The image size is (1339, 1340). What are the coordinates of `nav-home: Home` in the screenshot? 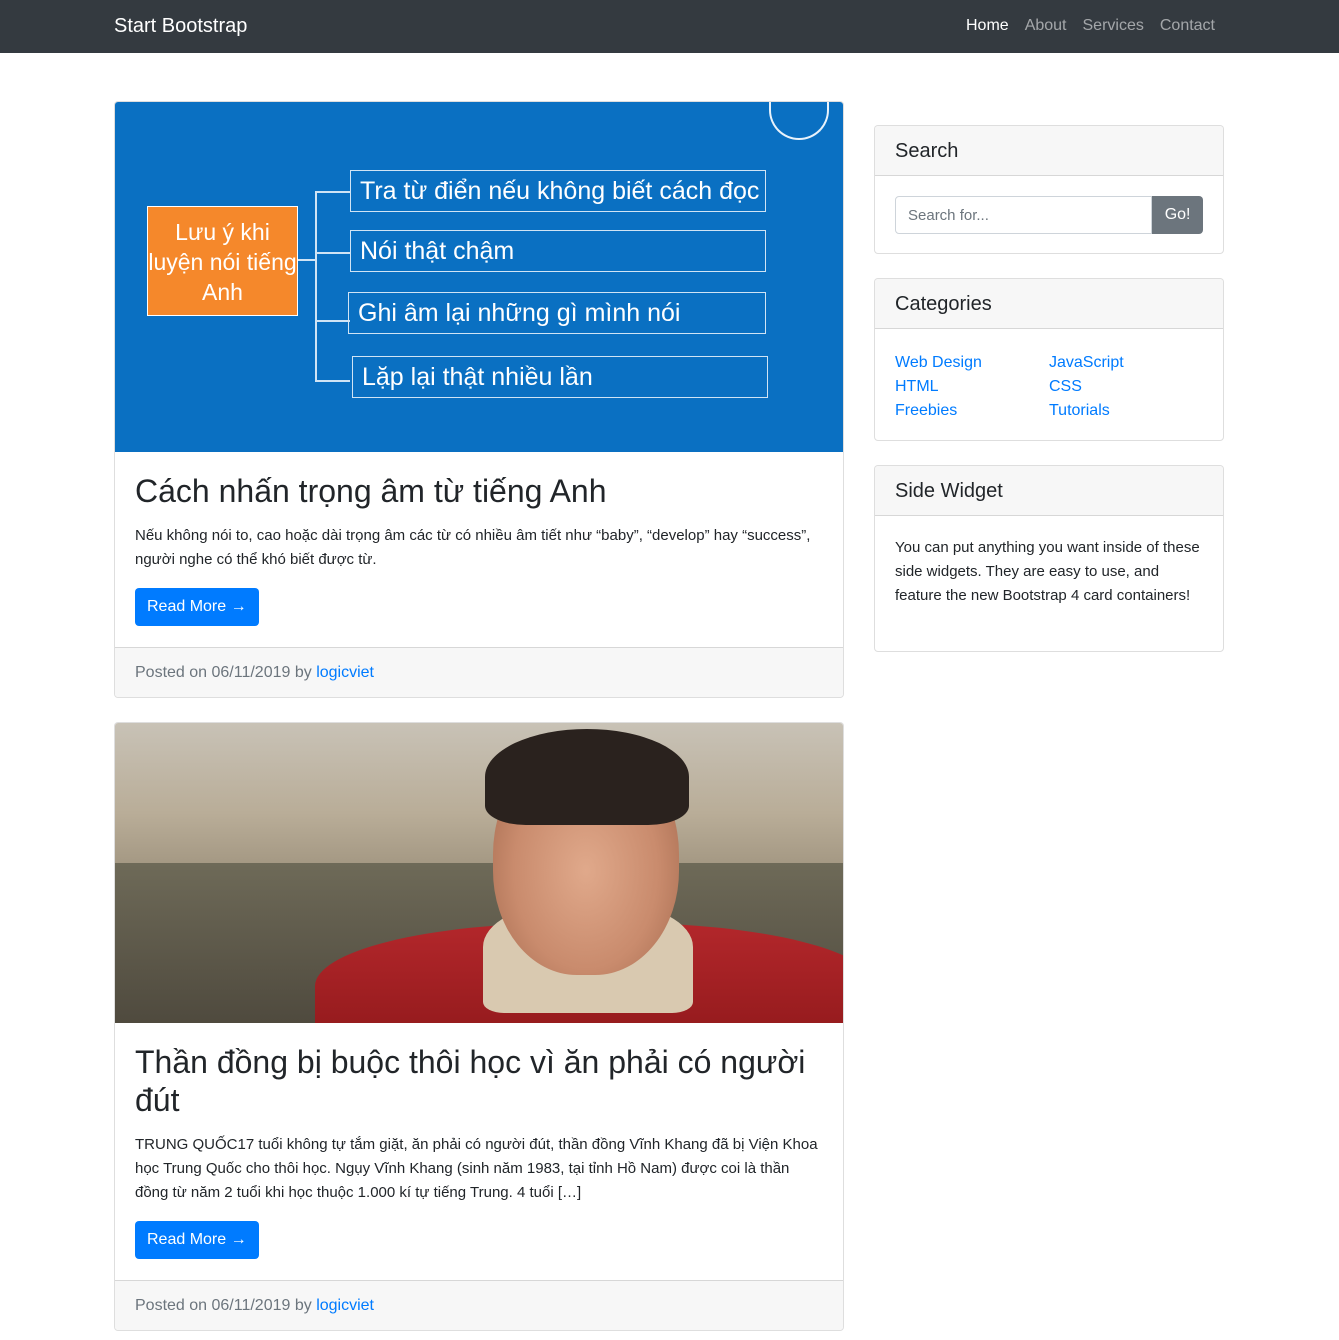 It's located at (987, 26).